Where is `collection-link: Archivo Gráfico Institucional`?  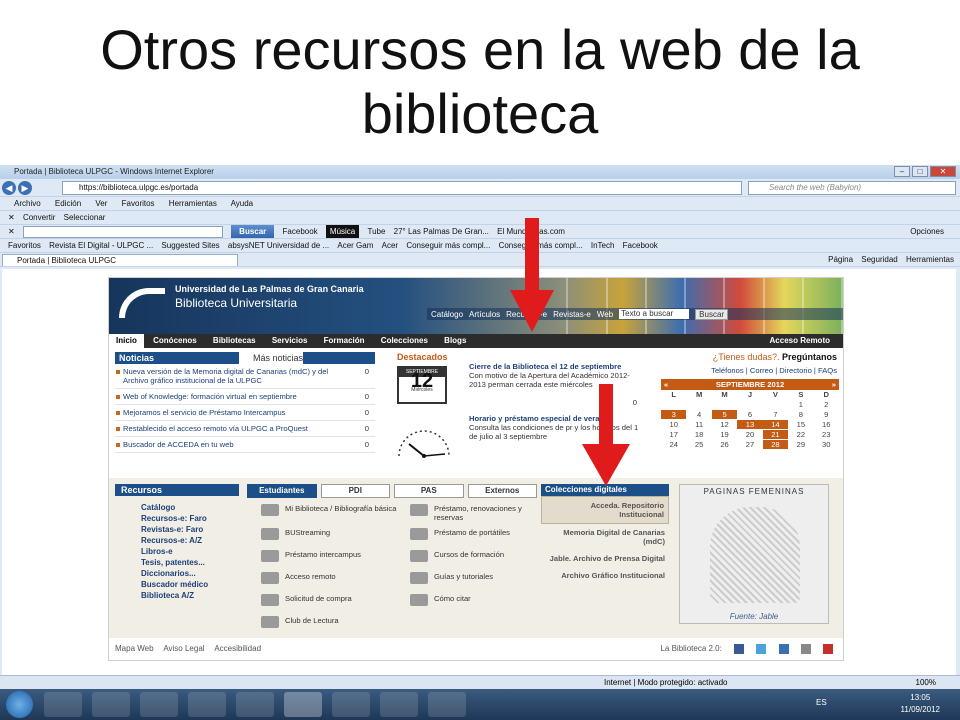 collection-link: Archivo Gráfico Institucional is located at coordinates (605, 575).